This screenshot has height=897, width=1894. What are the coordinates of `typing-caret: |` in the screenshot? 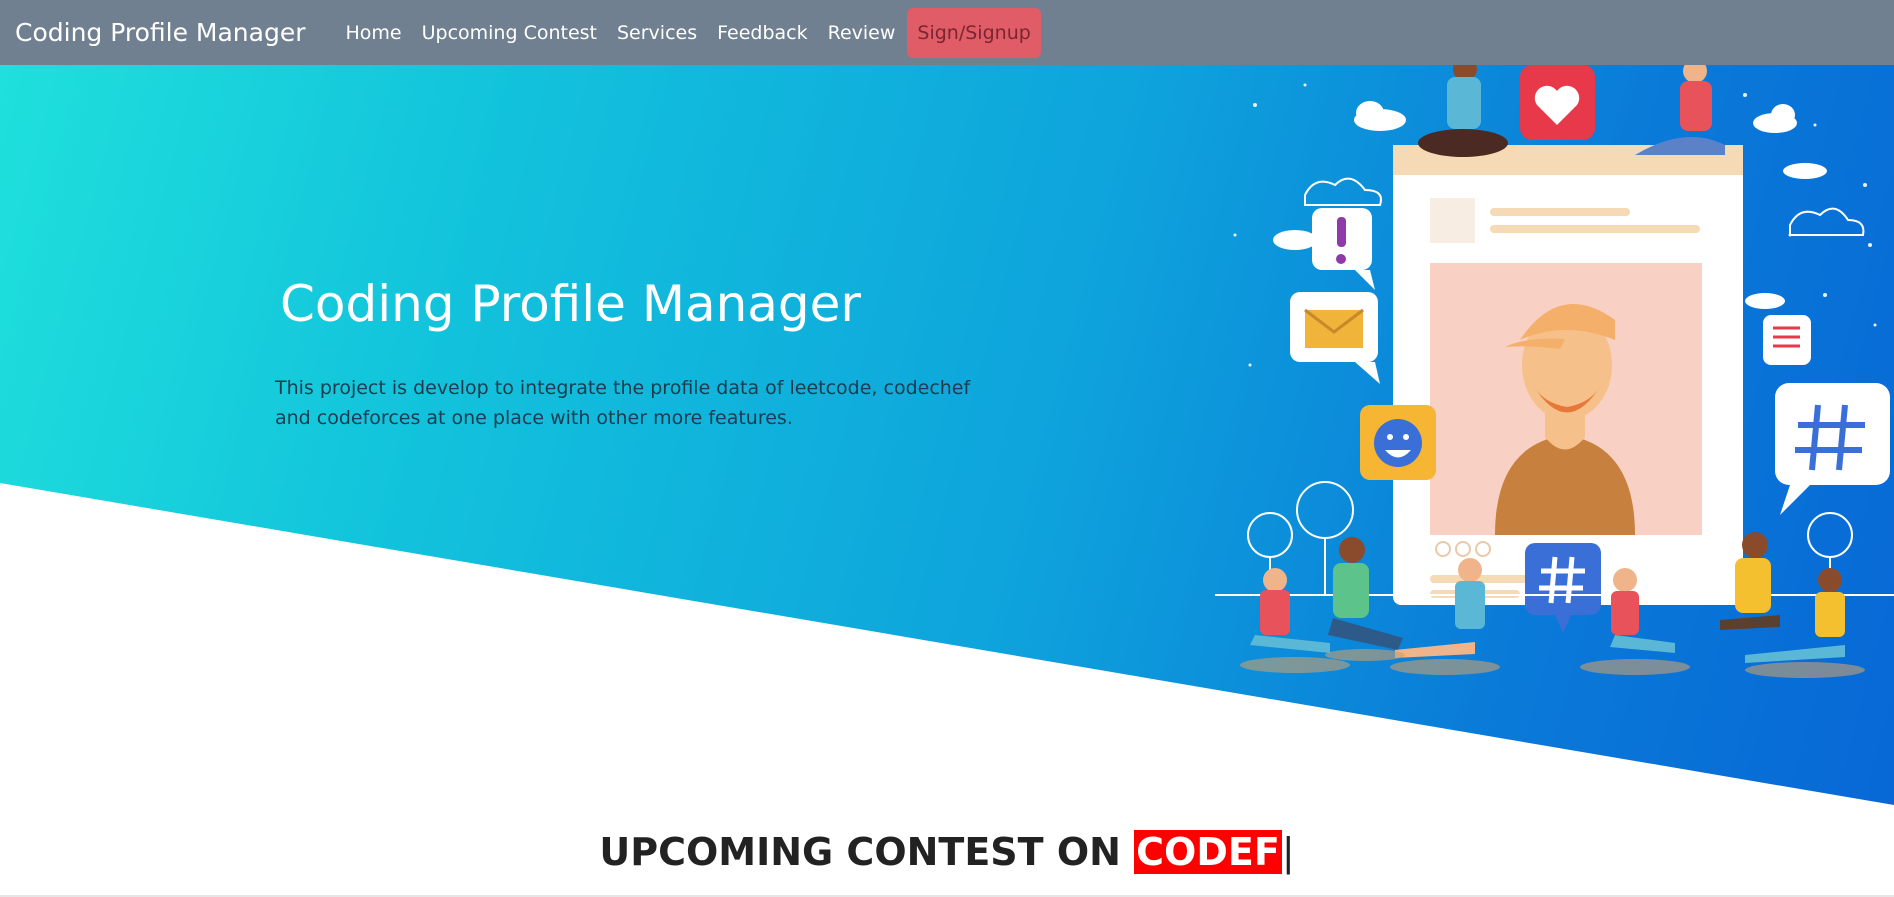 It's located at (1288, 852).